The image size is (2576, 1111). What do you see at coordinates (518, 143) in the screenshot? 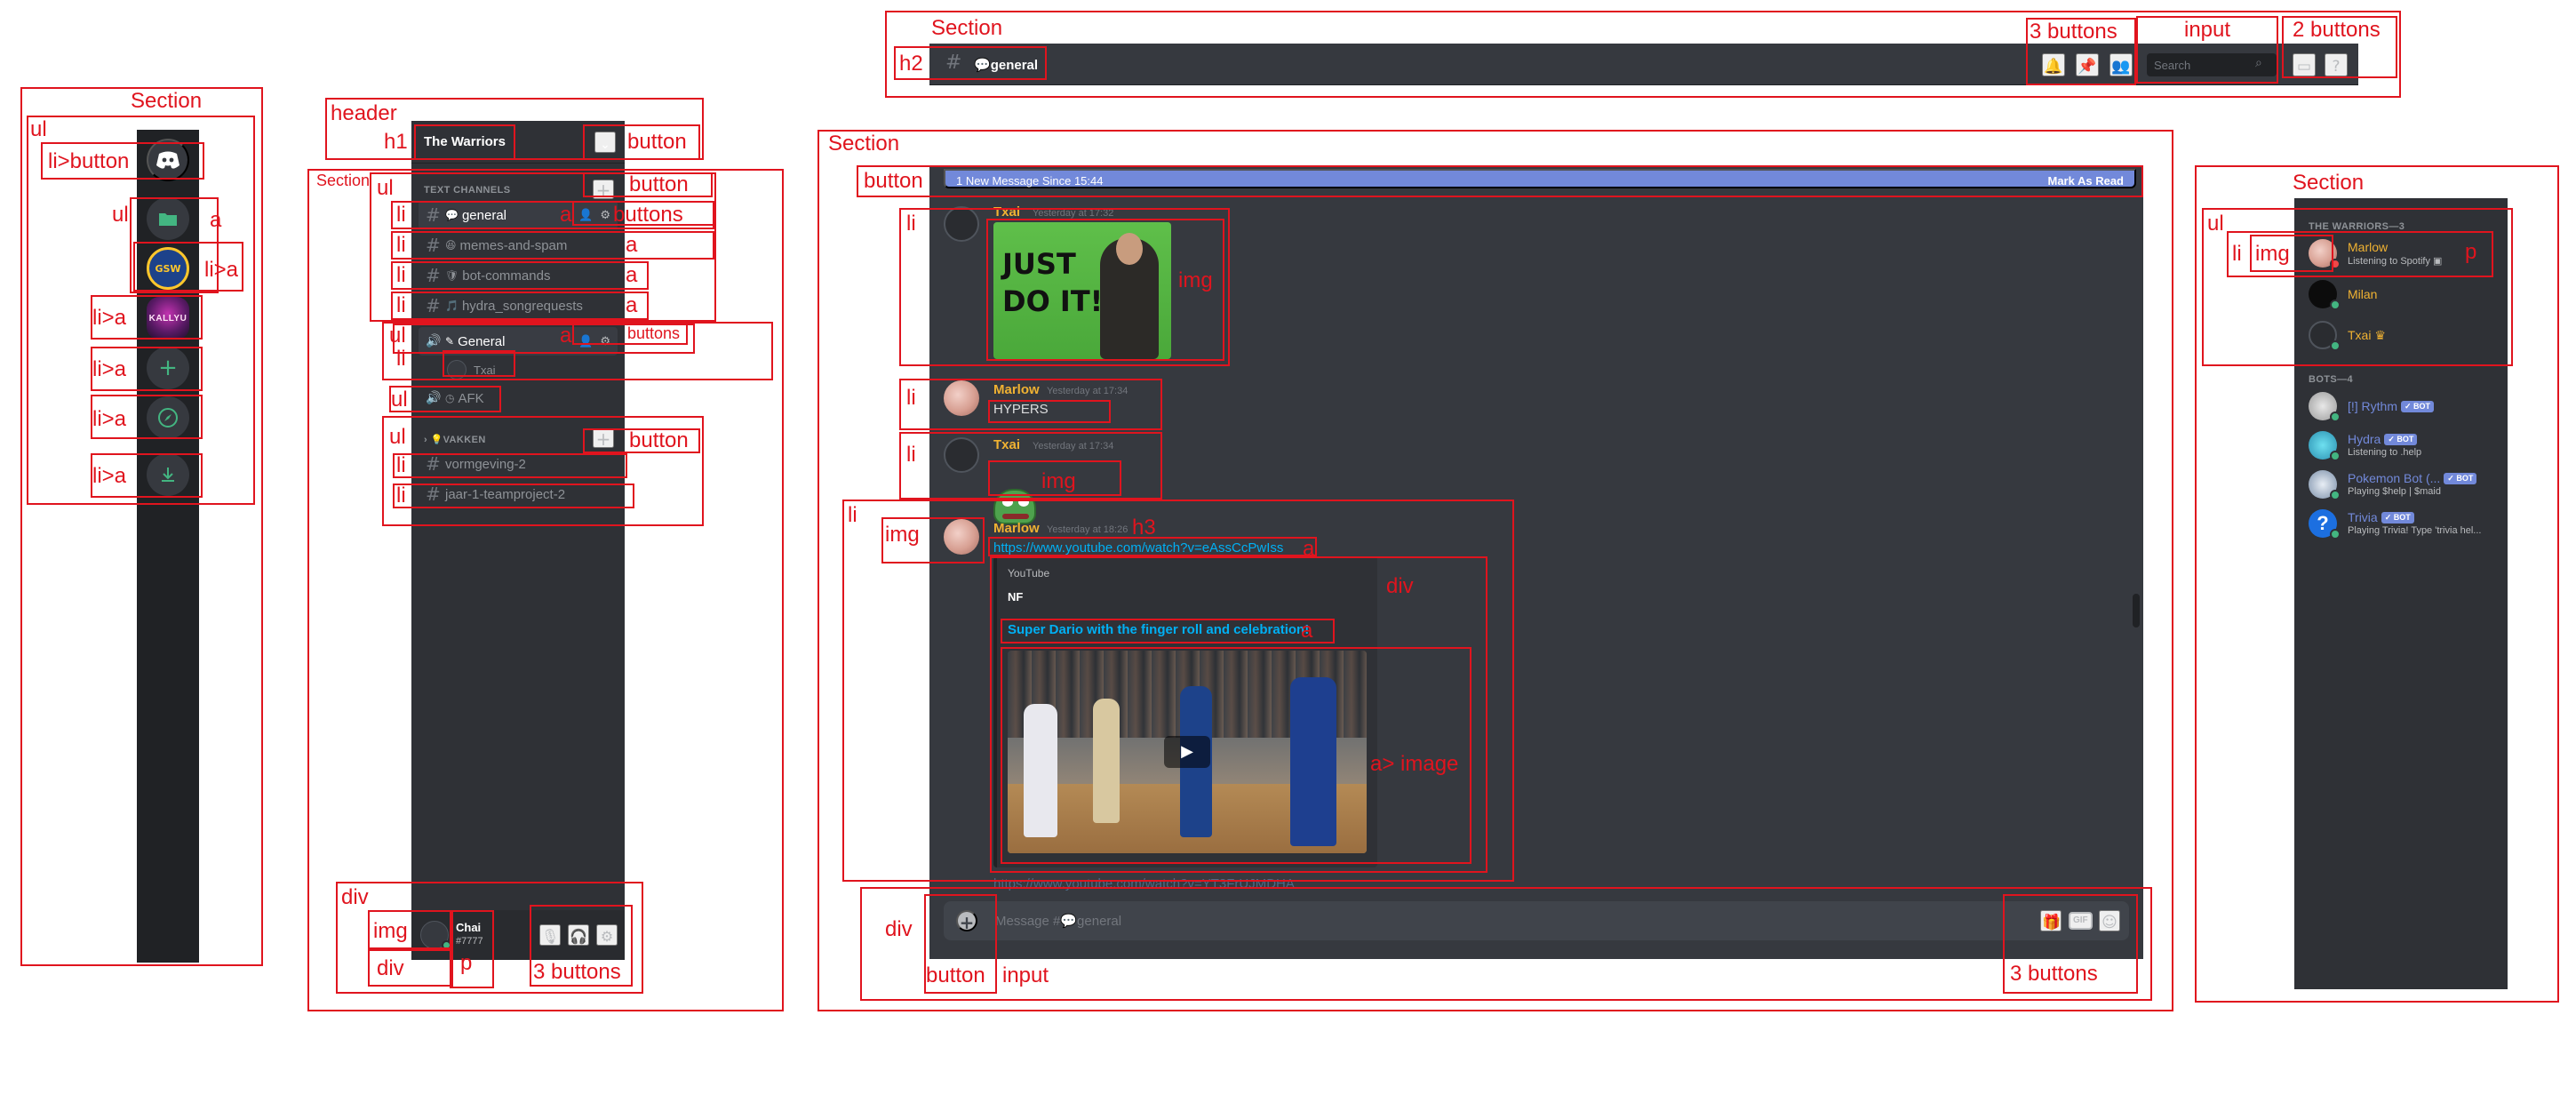
I see `server-header: The Warriors ⌄` at bounding box center [518, 143].